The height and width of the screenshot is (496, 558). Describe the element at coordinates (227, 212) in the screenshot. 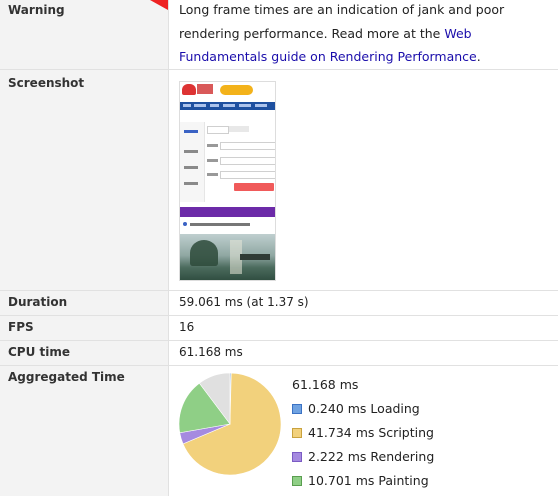

I see `site-purple-band` at that location.